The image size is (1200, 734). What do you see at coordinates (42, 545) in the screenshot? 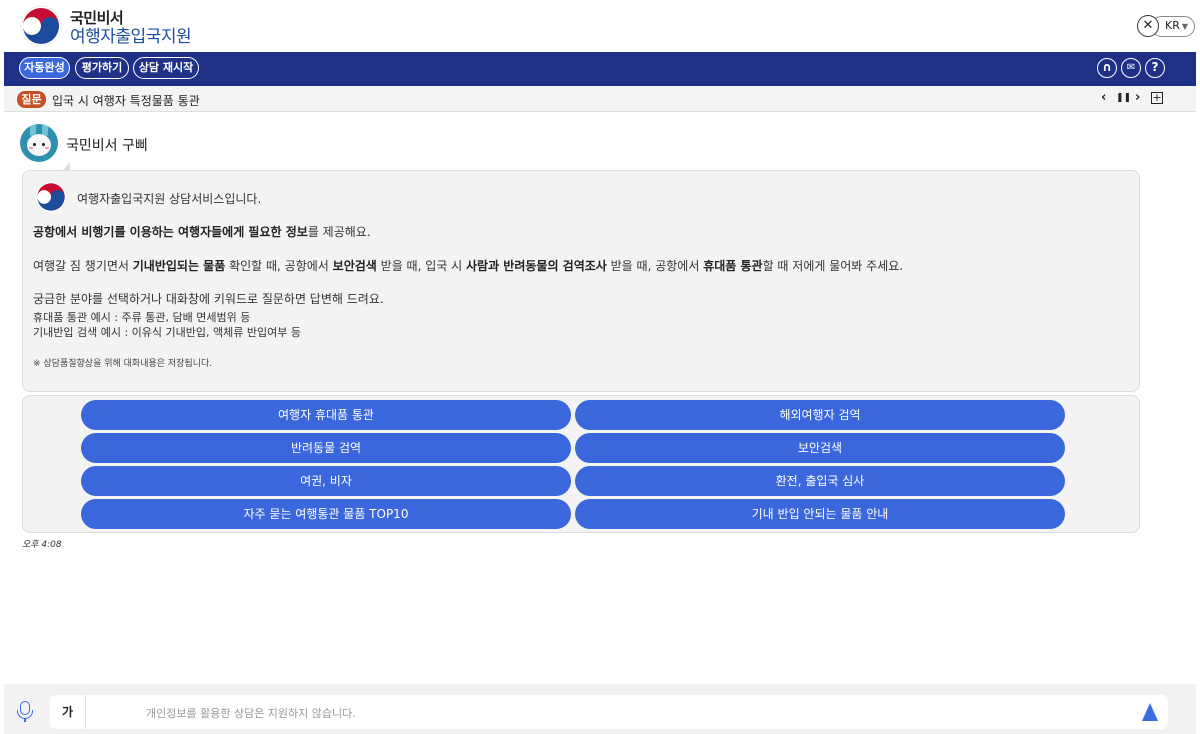
I see `message-timestamp: 오후 4:08` at bounding box center [42, 545].